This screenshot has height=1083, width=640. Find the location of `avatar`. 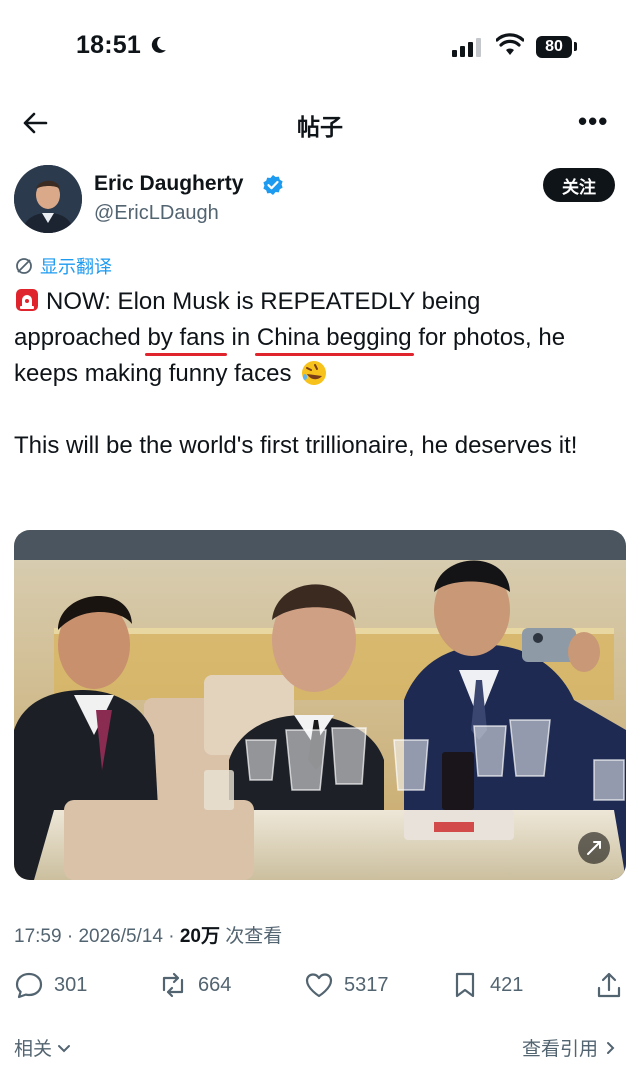

avatar is located at coordinates (48, 199).